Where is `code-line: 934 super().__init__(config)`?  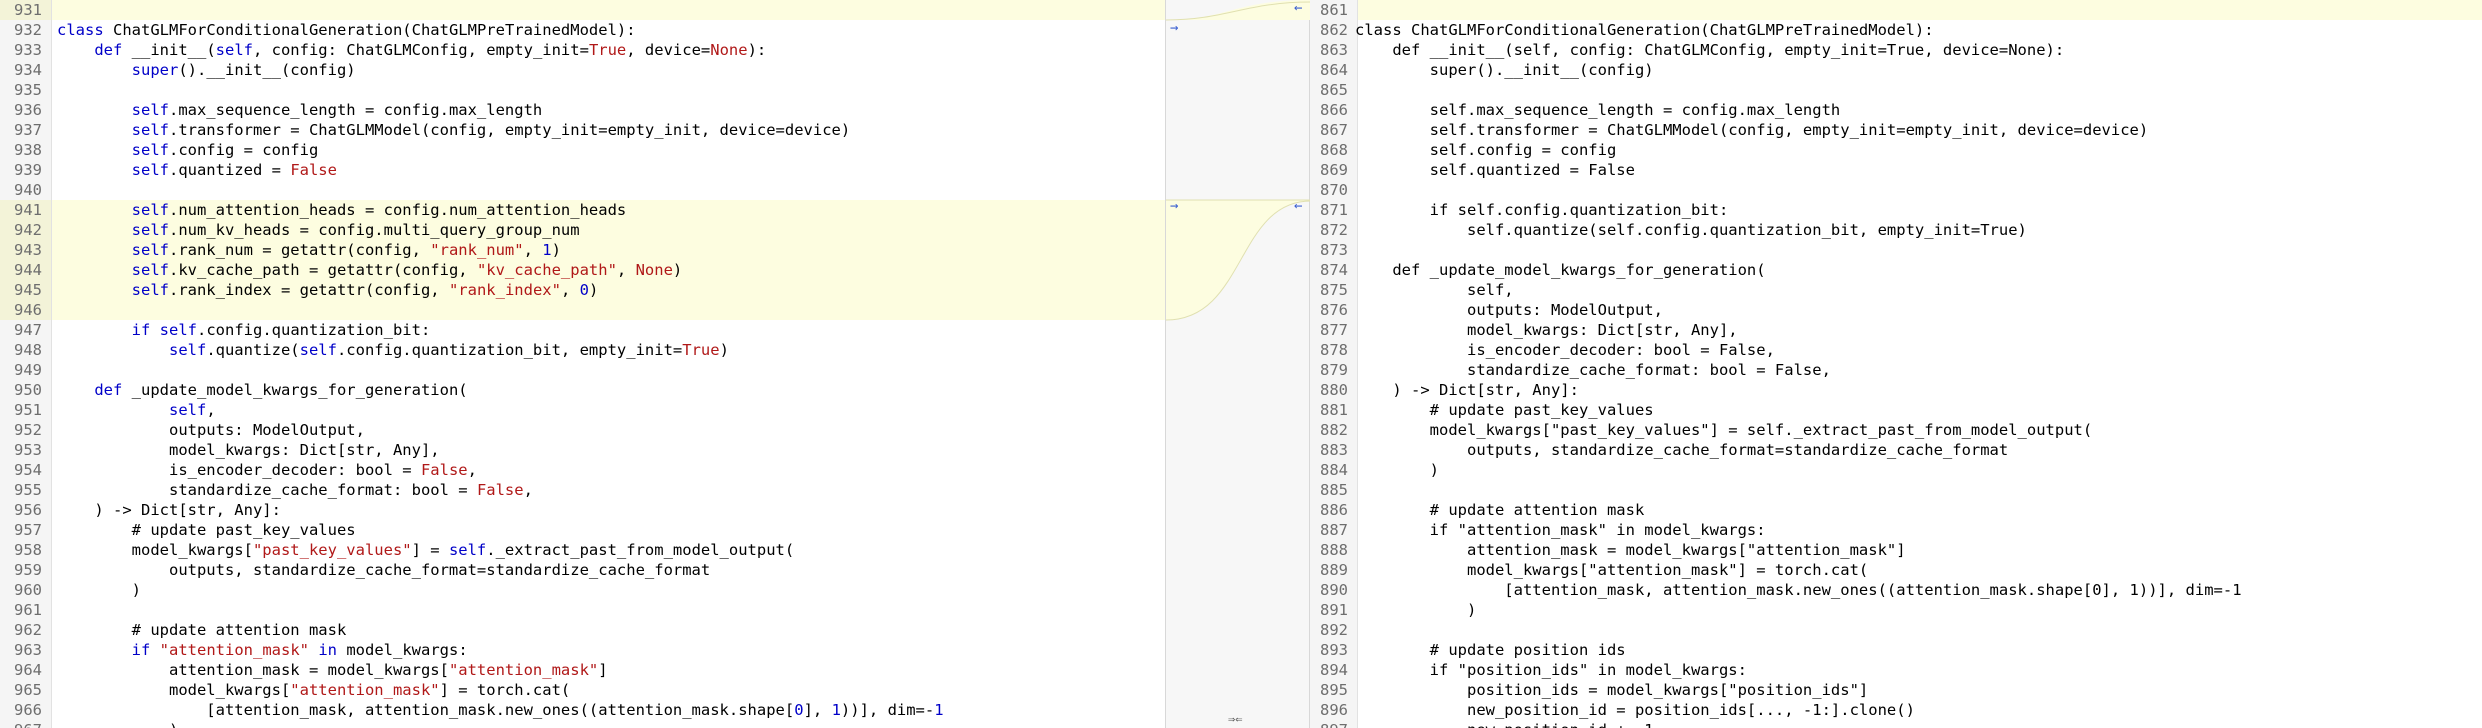
code-line: 934 super().__init__(config) is located at coordinates (582, 70).